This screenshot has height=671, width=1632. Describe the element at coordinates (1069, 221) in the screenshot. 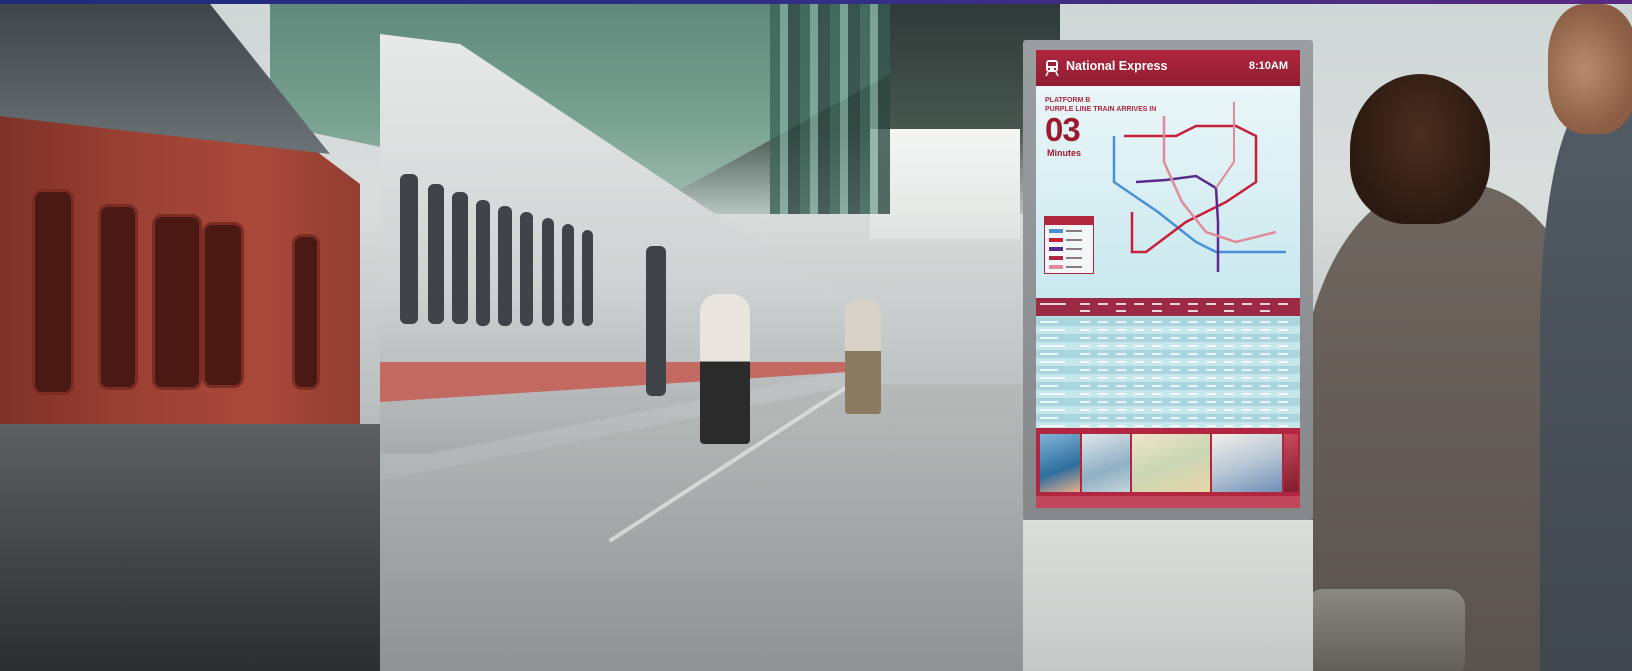

I see `legend-header` at that location.